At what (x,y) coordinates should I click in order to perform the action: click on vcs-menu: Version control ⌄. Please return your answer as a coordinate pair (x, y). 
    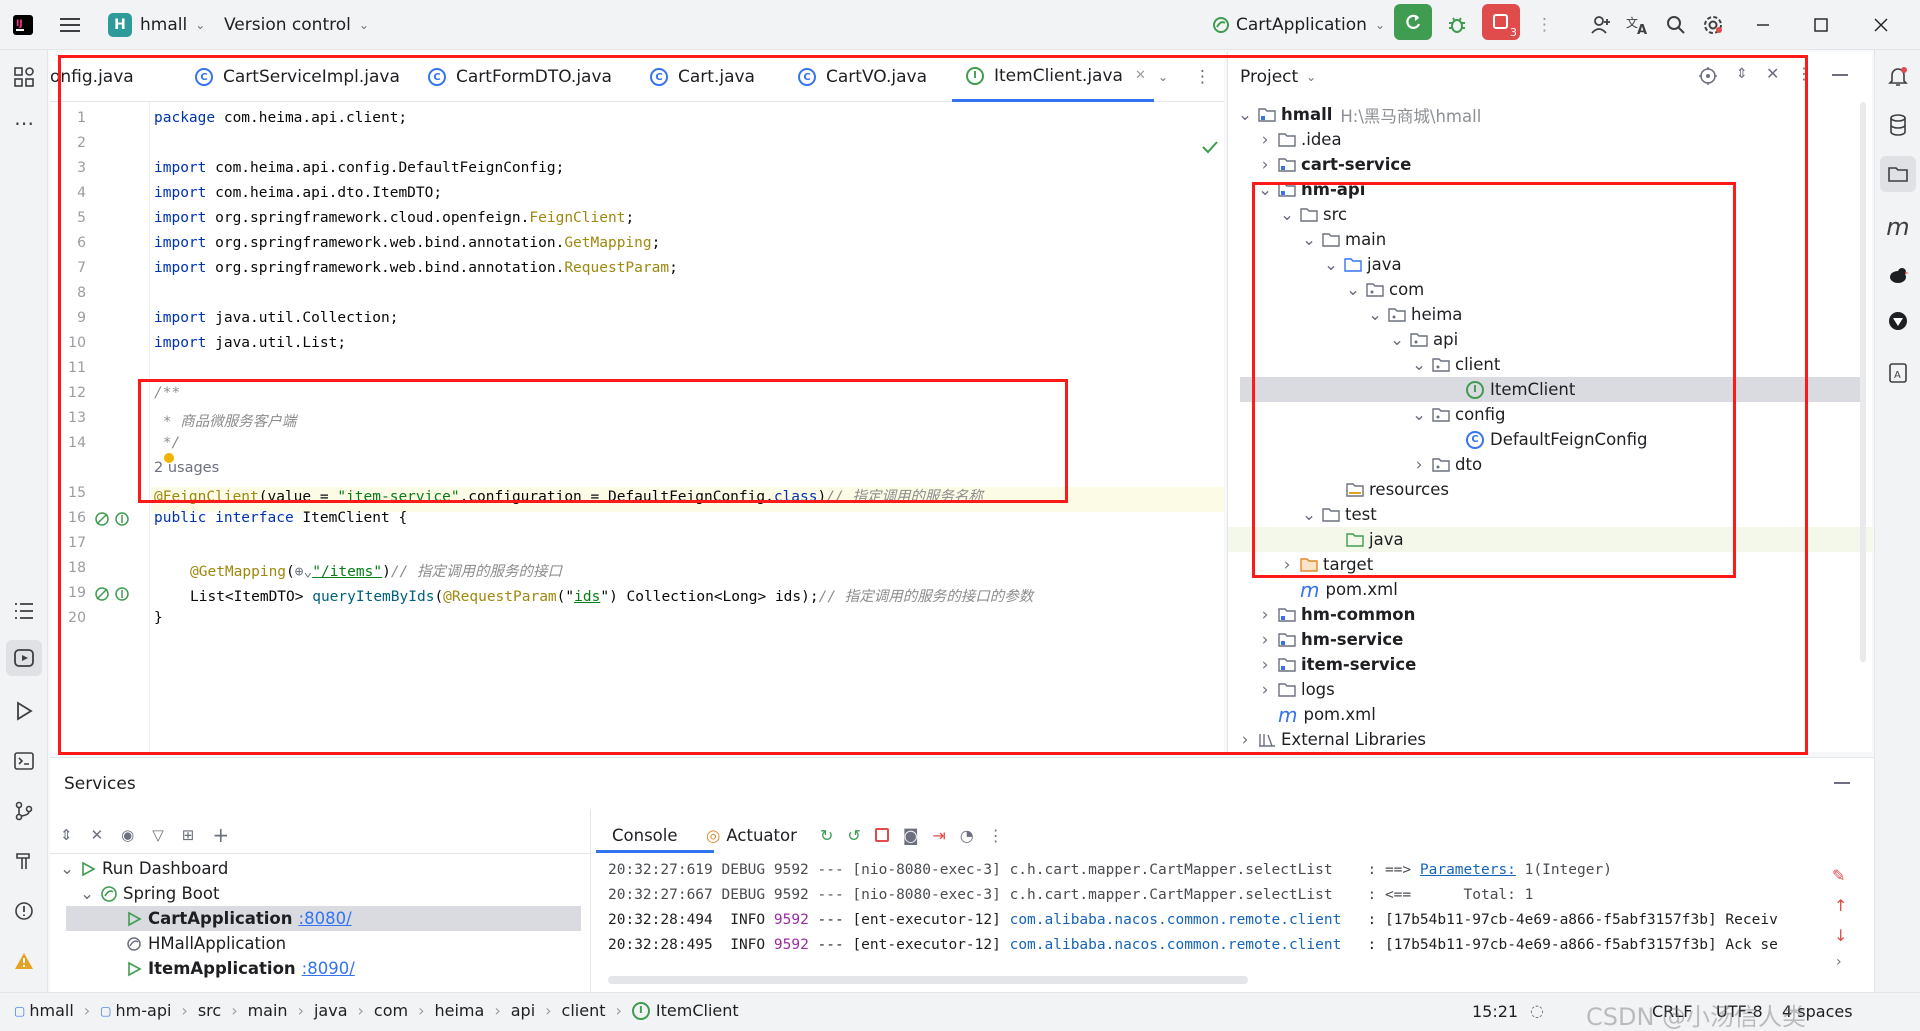
    Looking at the image, I should click on (296, 25).